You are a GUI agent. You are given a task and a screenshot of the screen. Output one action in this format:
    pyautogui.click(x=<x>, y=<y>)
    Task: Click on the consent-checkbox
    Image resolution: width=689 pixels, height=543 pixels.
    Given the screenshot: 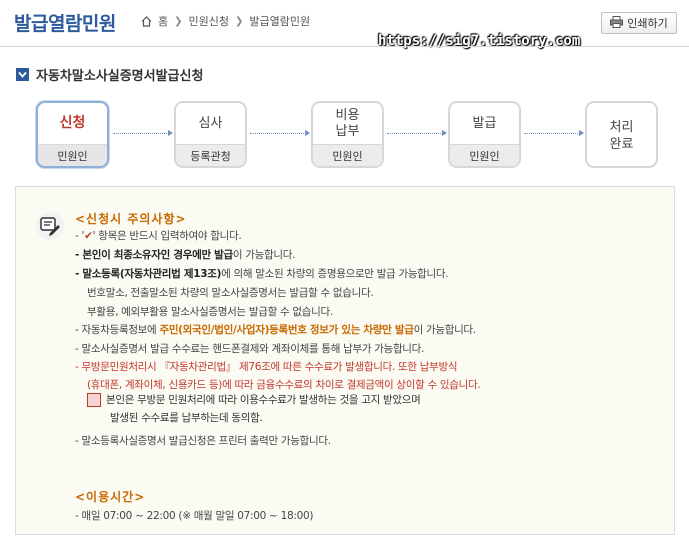 What is the action you would take?
    pyautogui.click(x=94, y=400)
    